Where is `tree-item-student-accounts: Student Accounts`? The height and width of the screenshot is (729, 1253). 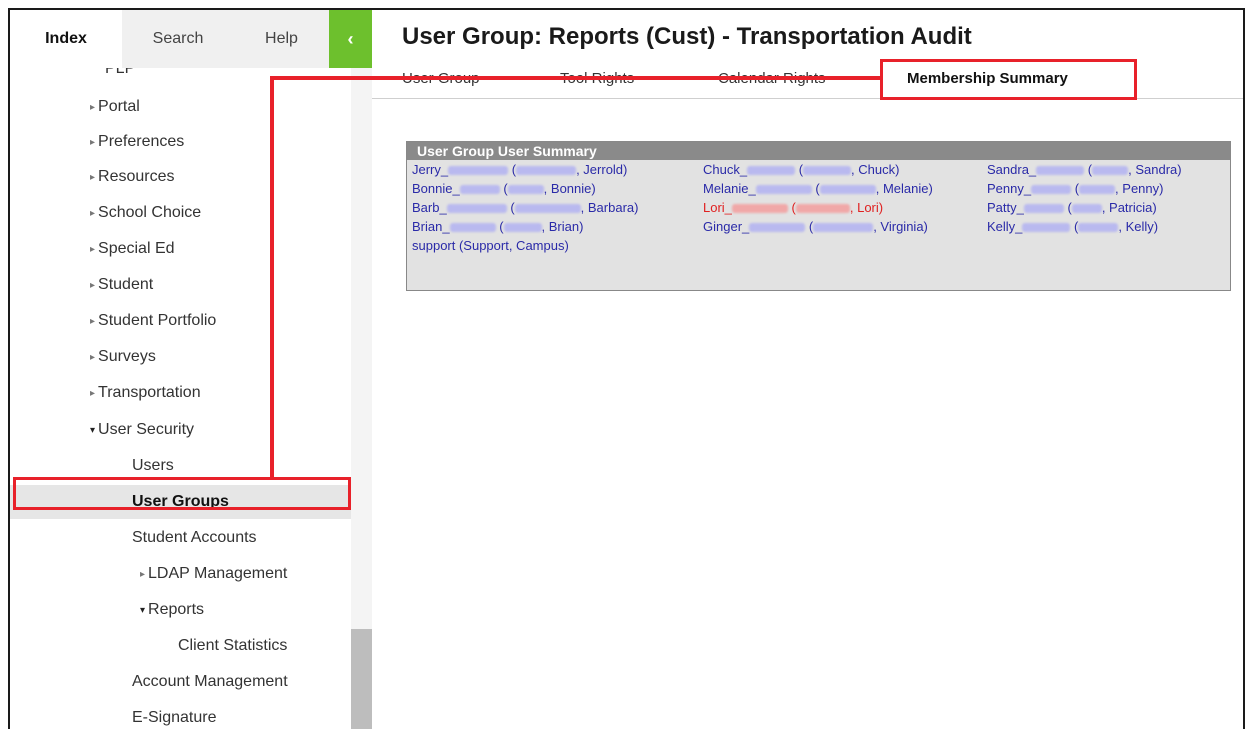
tree-item-student-accounts: Student Accounts is located at coordinates (194, 538).